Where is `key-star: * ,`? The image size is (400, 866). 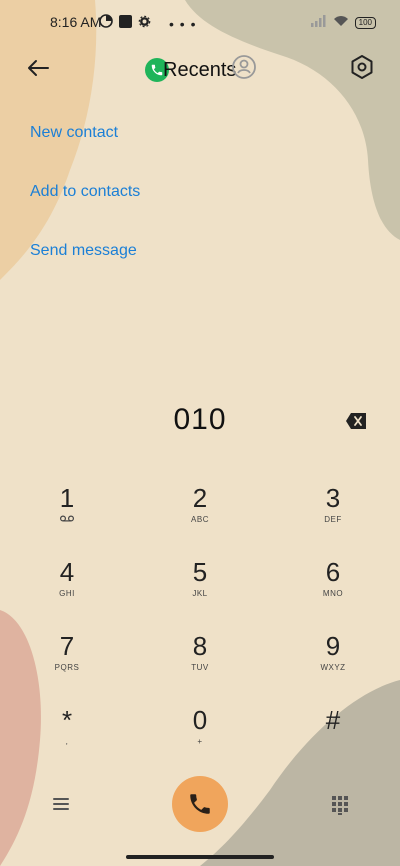 key-star: * , is located at coordinates (67, 735).